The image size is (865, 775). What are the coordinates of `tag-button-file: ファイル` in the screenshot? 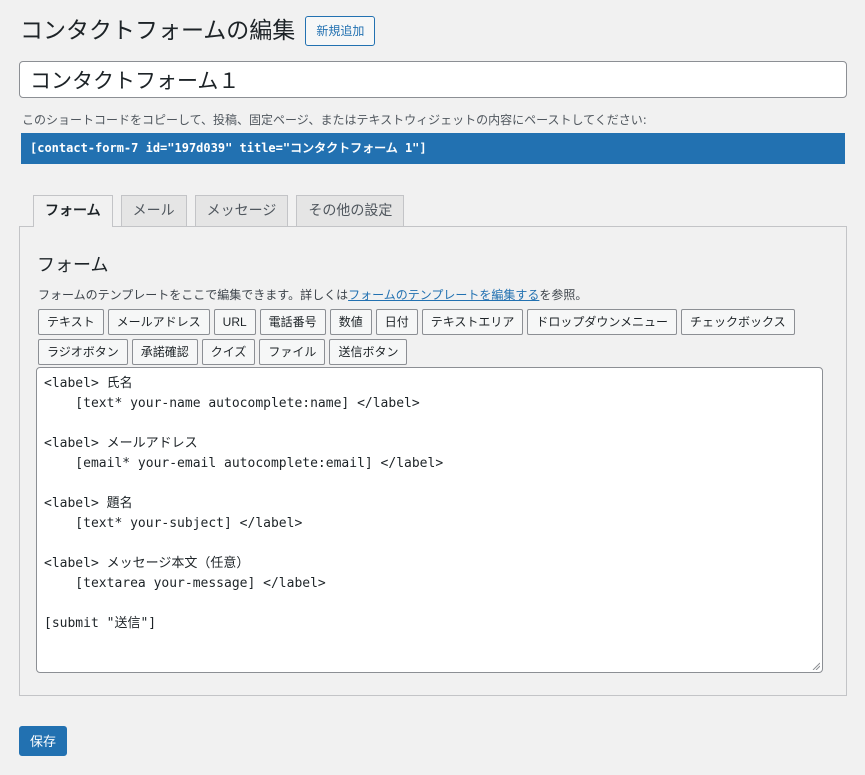 It's located at (292, 352).